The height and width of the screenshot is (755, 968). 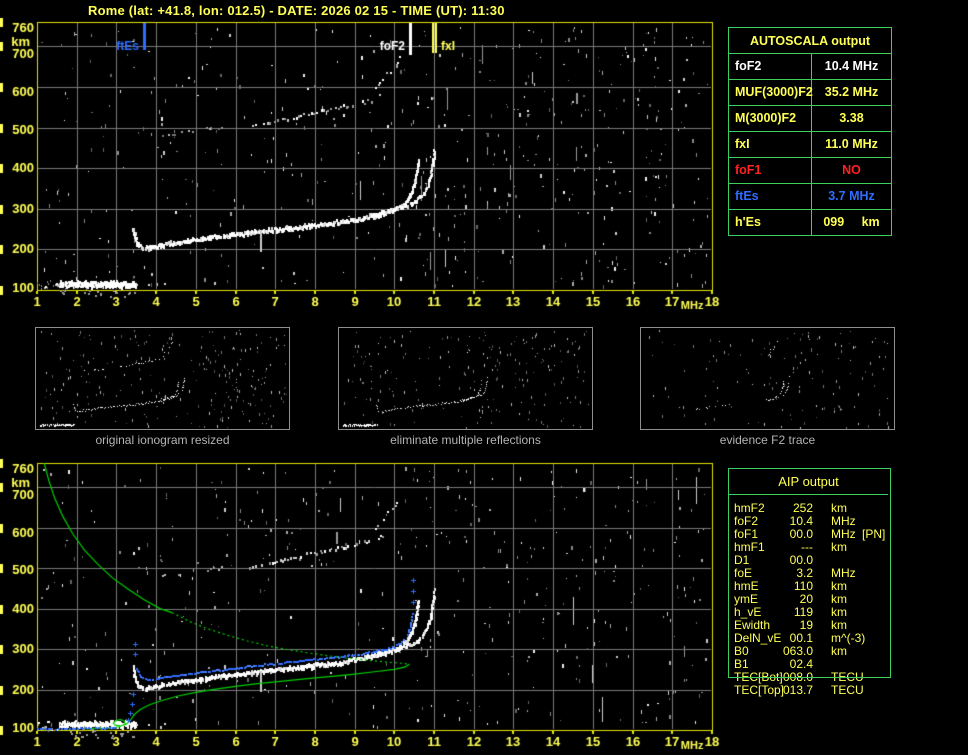 I want to click on table-row-ftes: ftEs 3.7 MHz, so click(x=810, y=196).